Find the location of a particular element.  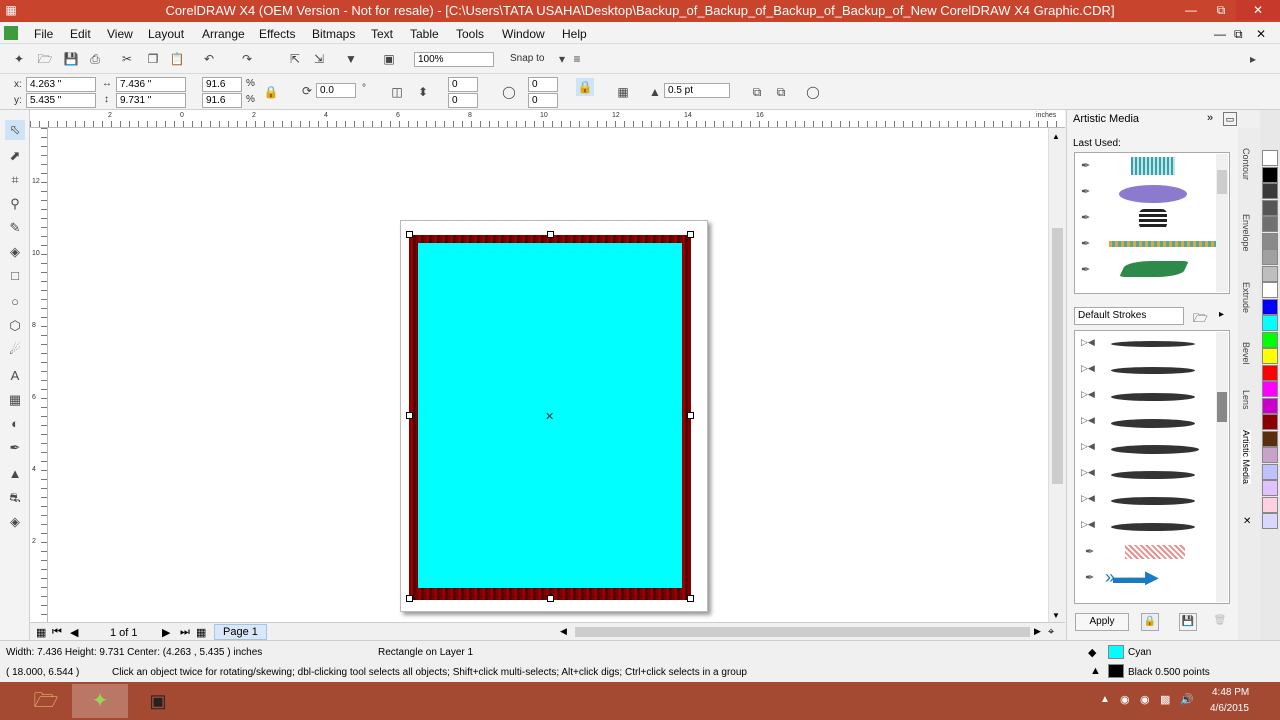

corner-radius-bottom-left: 0 is located at coordinates (463, 100).